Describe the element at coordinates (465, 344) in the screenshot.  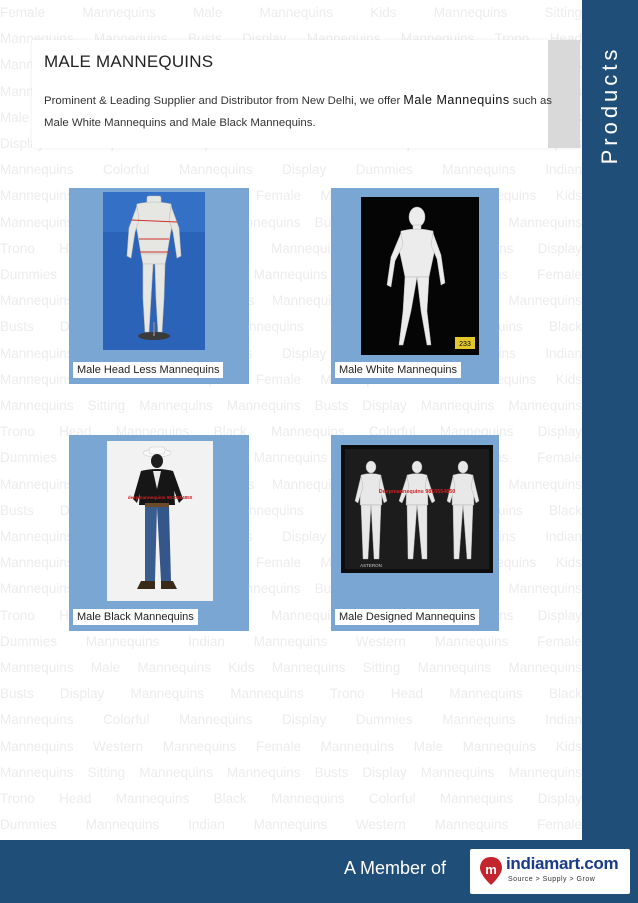
I see `product-badge: 233` at that location.